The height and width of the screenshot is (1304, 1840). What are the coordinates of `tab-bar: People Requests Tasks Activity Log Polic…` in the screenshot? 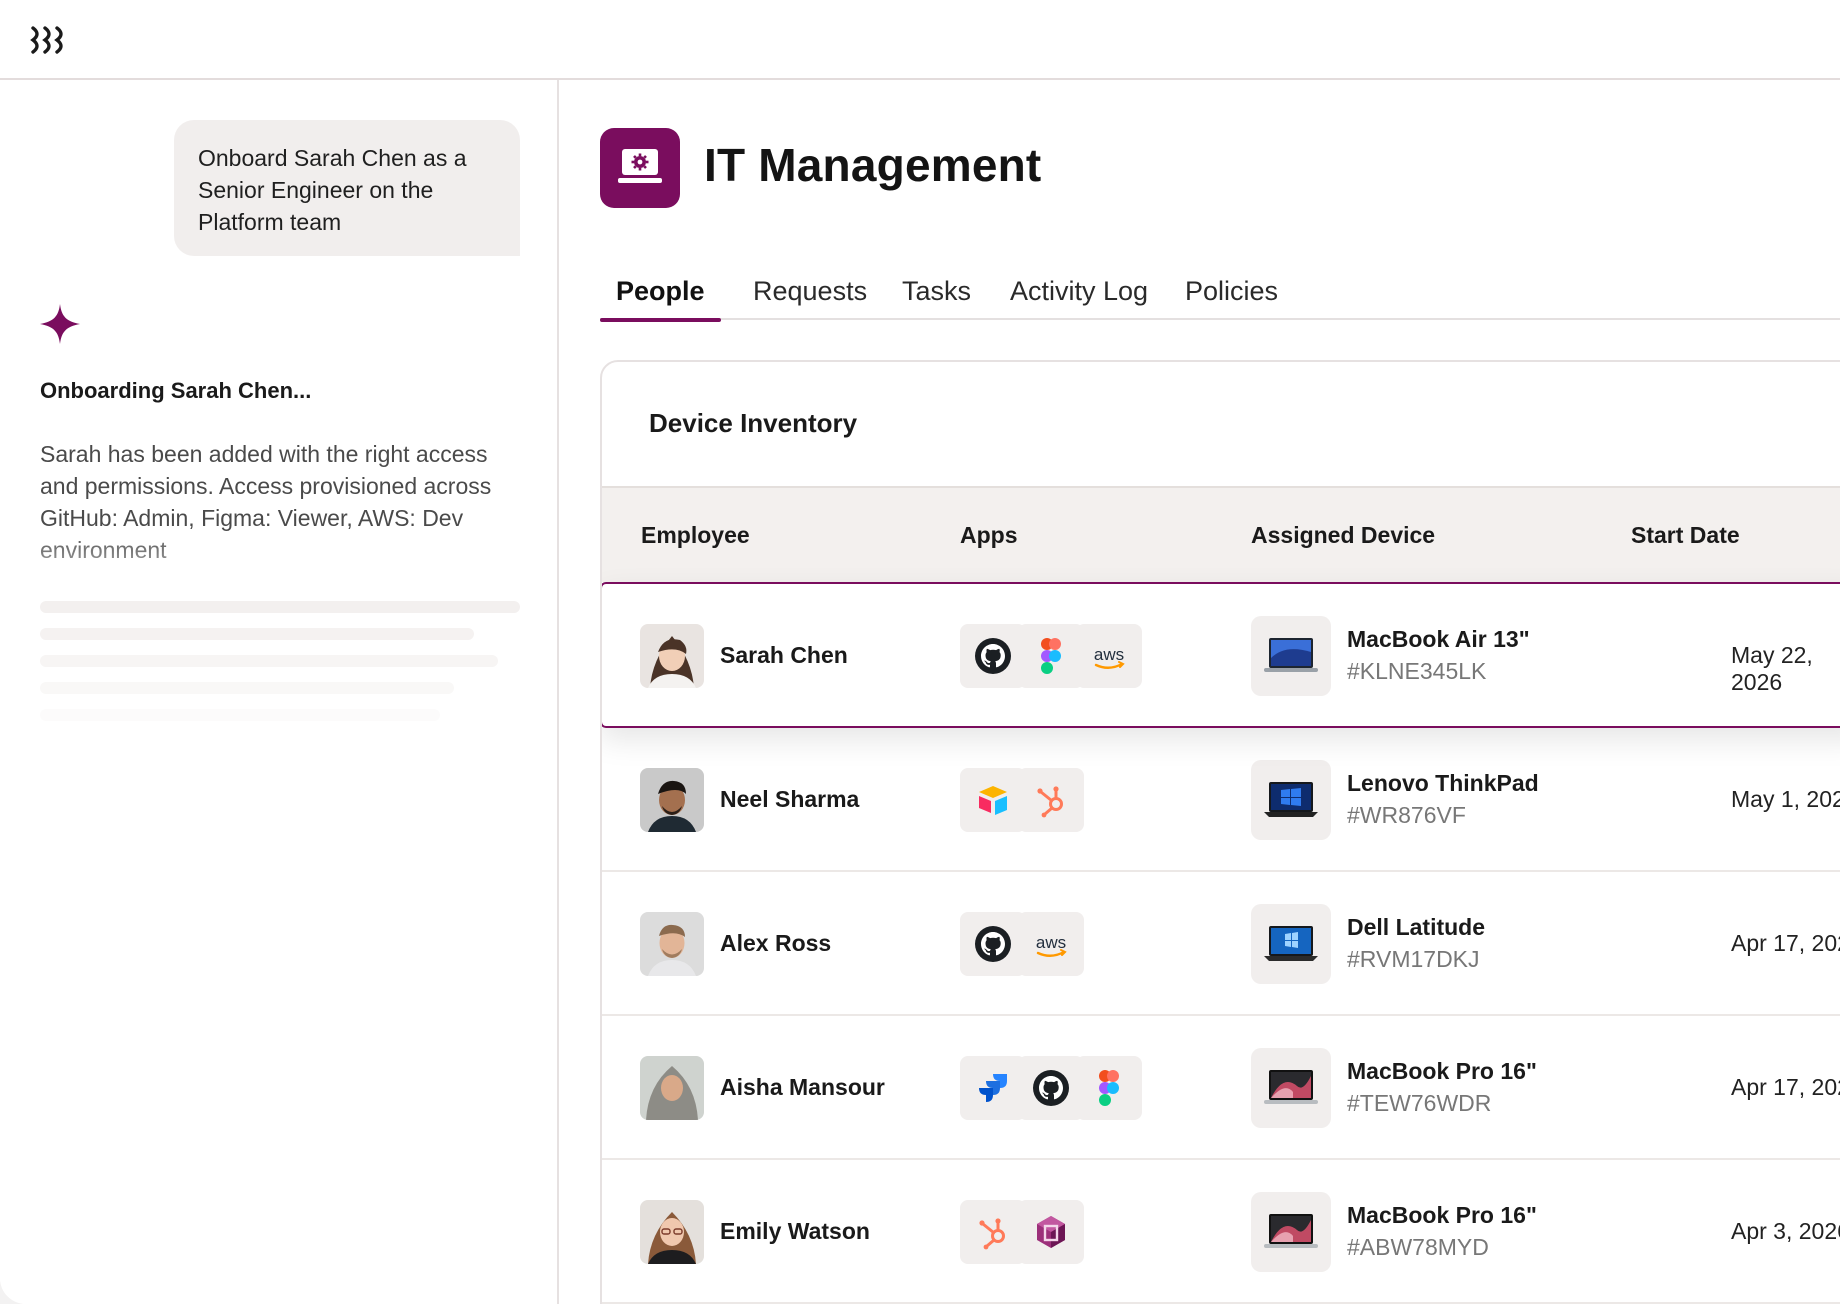 It's located at (1220, 296).